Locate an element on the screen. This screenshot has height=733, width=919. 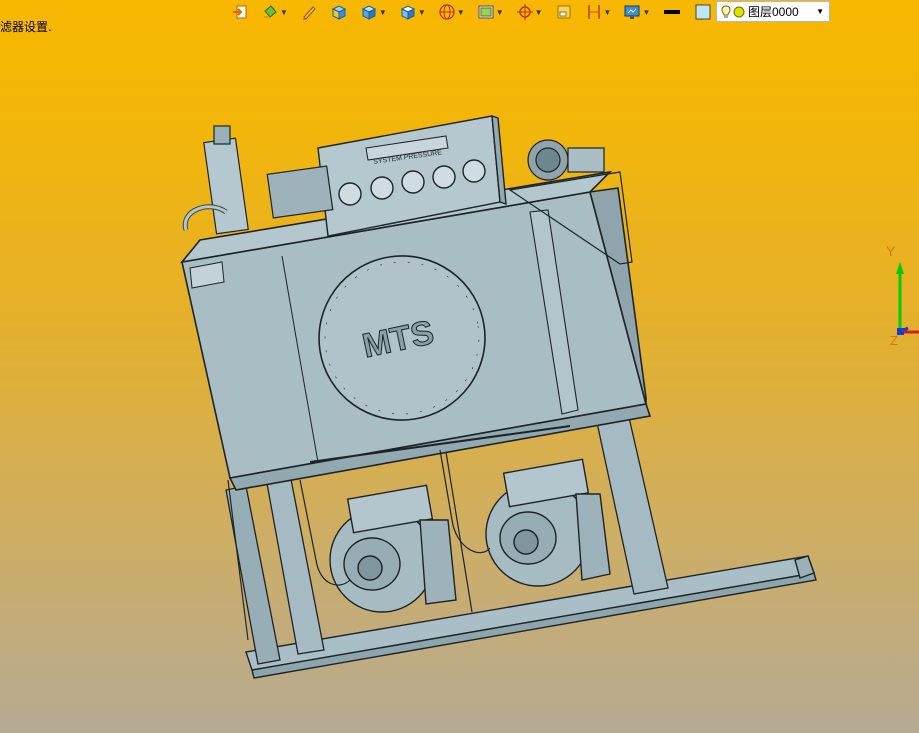
exit-sketch-icon is located at coordinates (240, 12).